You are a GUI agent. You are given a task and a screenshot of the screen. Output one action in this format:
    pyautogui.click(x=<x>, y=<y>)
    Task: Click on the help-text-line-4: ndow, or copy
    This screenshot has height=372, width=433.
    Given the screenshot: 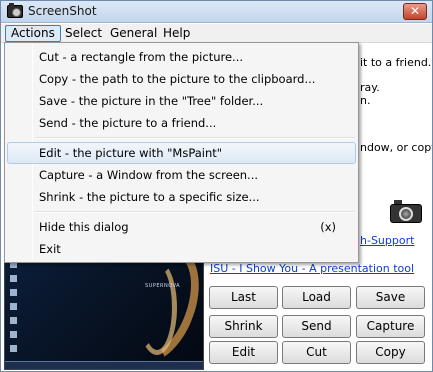 What is the action you would take?
    pyautogui.click(x=396, y=147)
    